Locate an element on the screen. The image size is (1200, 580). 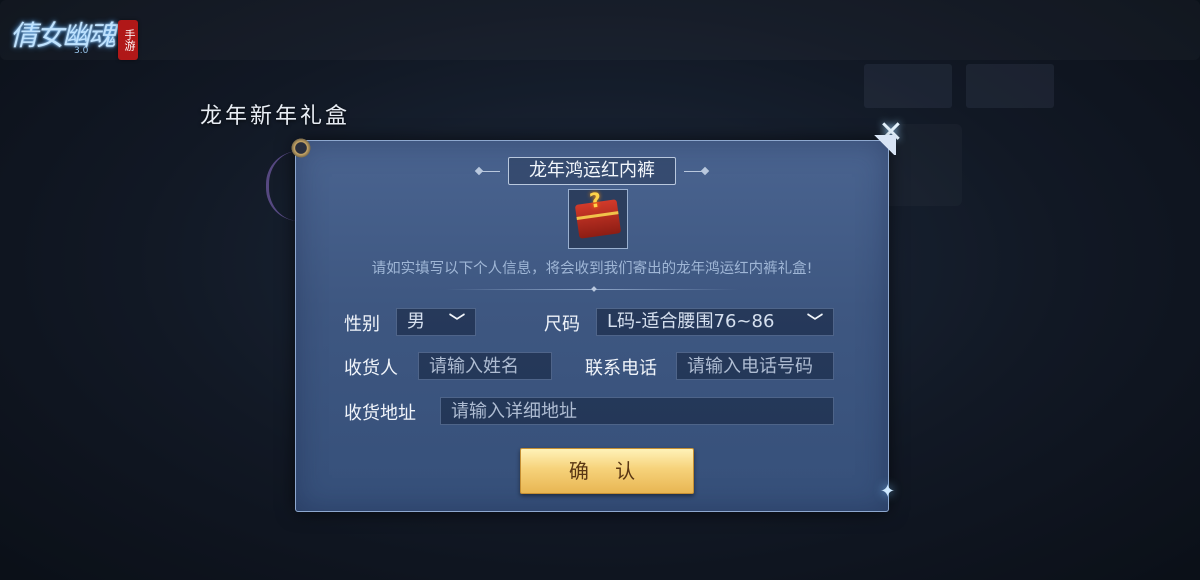
red-gift-box: ? is located at coordinates (598, 213).